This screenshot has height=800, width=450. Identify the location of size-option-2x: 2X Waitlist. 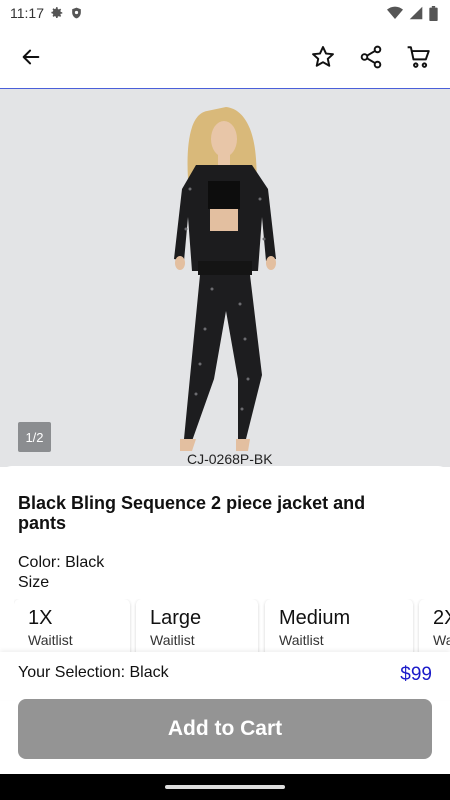
(434, 629).